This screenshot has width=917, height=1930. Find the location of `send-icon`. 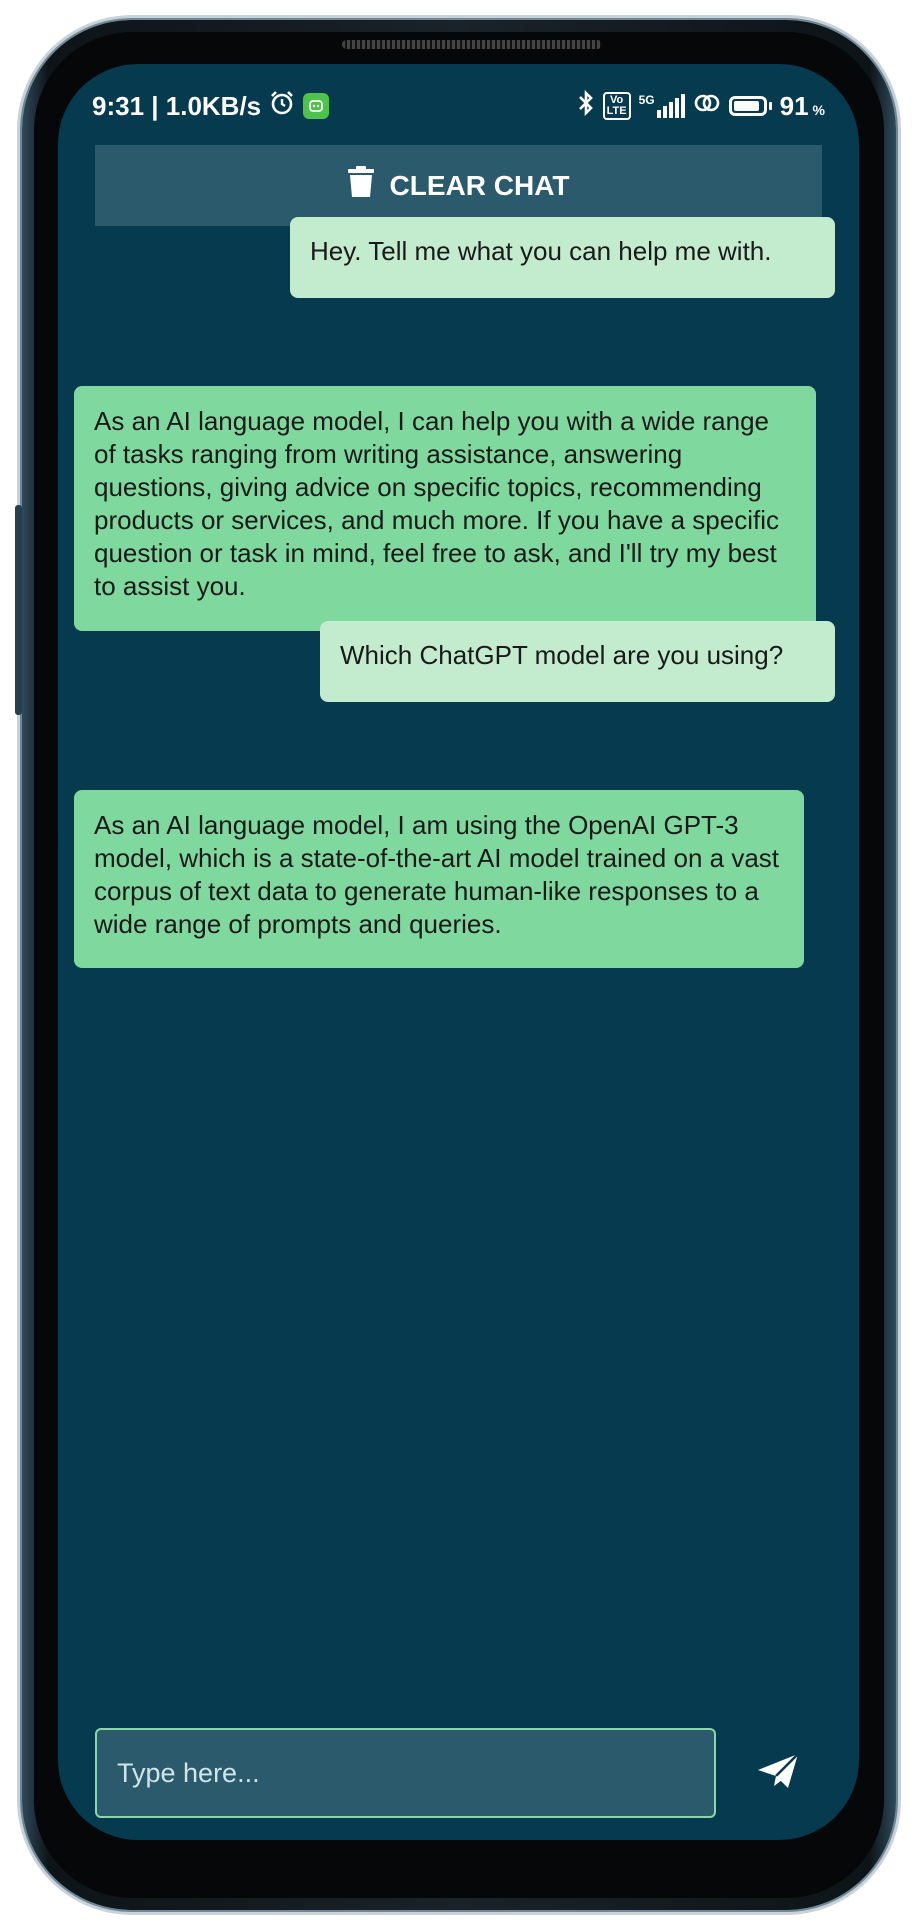

send-icon is located at coordinates (778, 1773).